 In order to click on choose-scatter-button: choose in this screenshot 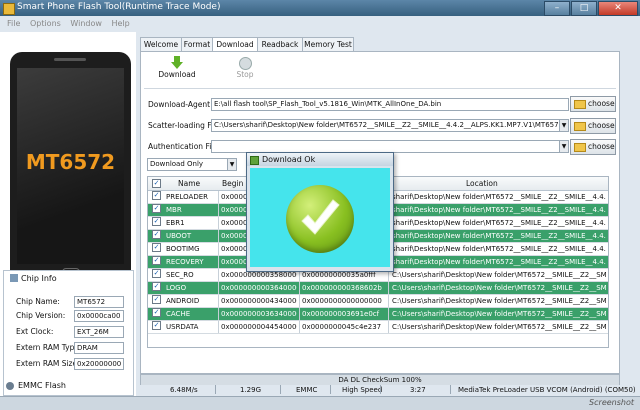, I will do `click(593, 126)`.